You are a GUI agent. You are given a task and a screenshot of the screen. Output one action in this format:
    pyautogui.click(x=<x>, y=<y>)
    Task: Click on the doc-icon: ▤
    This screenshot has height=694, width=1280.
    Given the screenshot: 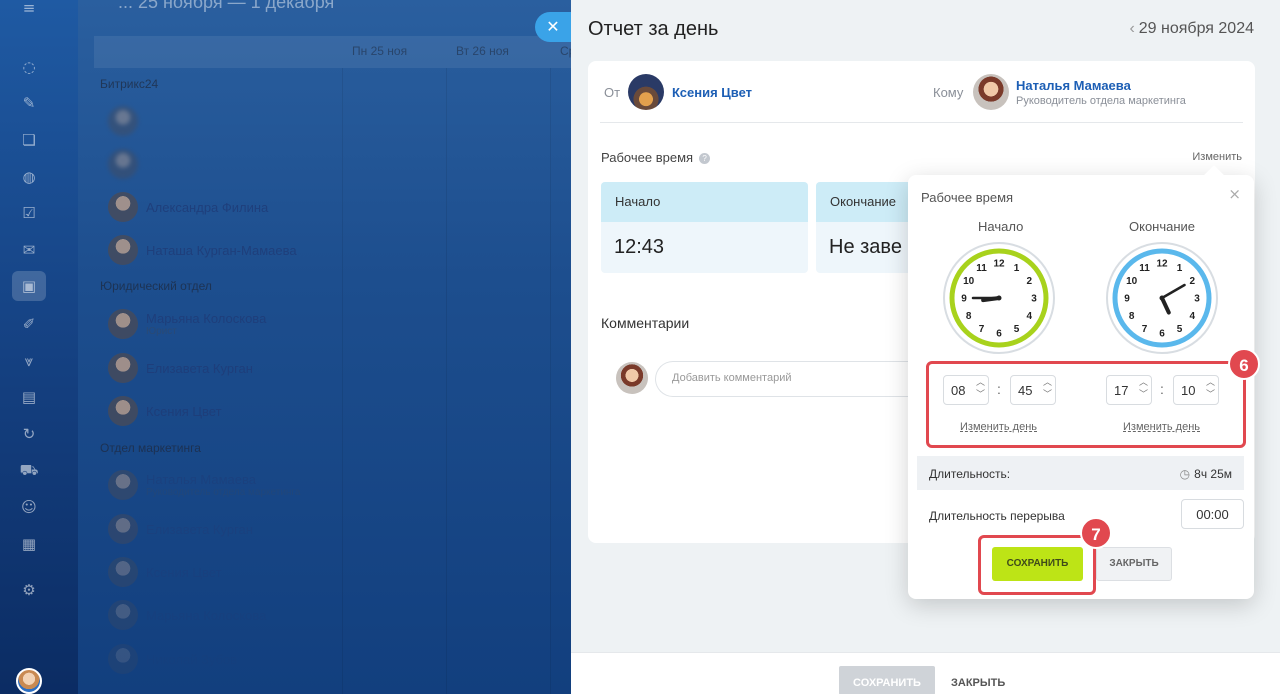 What is the action you would take?
    pyautogui.click(x=29, y=397)
    